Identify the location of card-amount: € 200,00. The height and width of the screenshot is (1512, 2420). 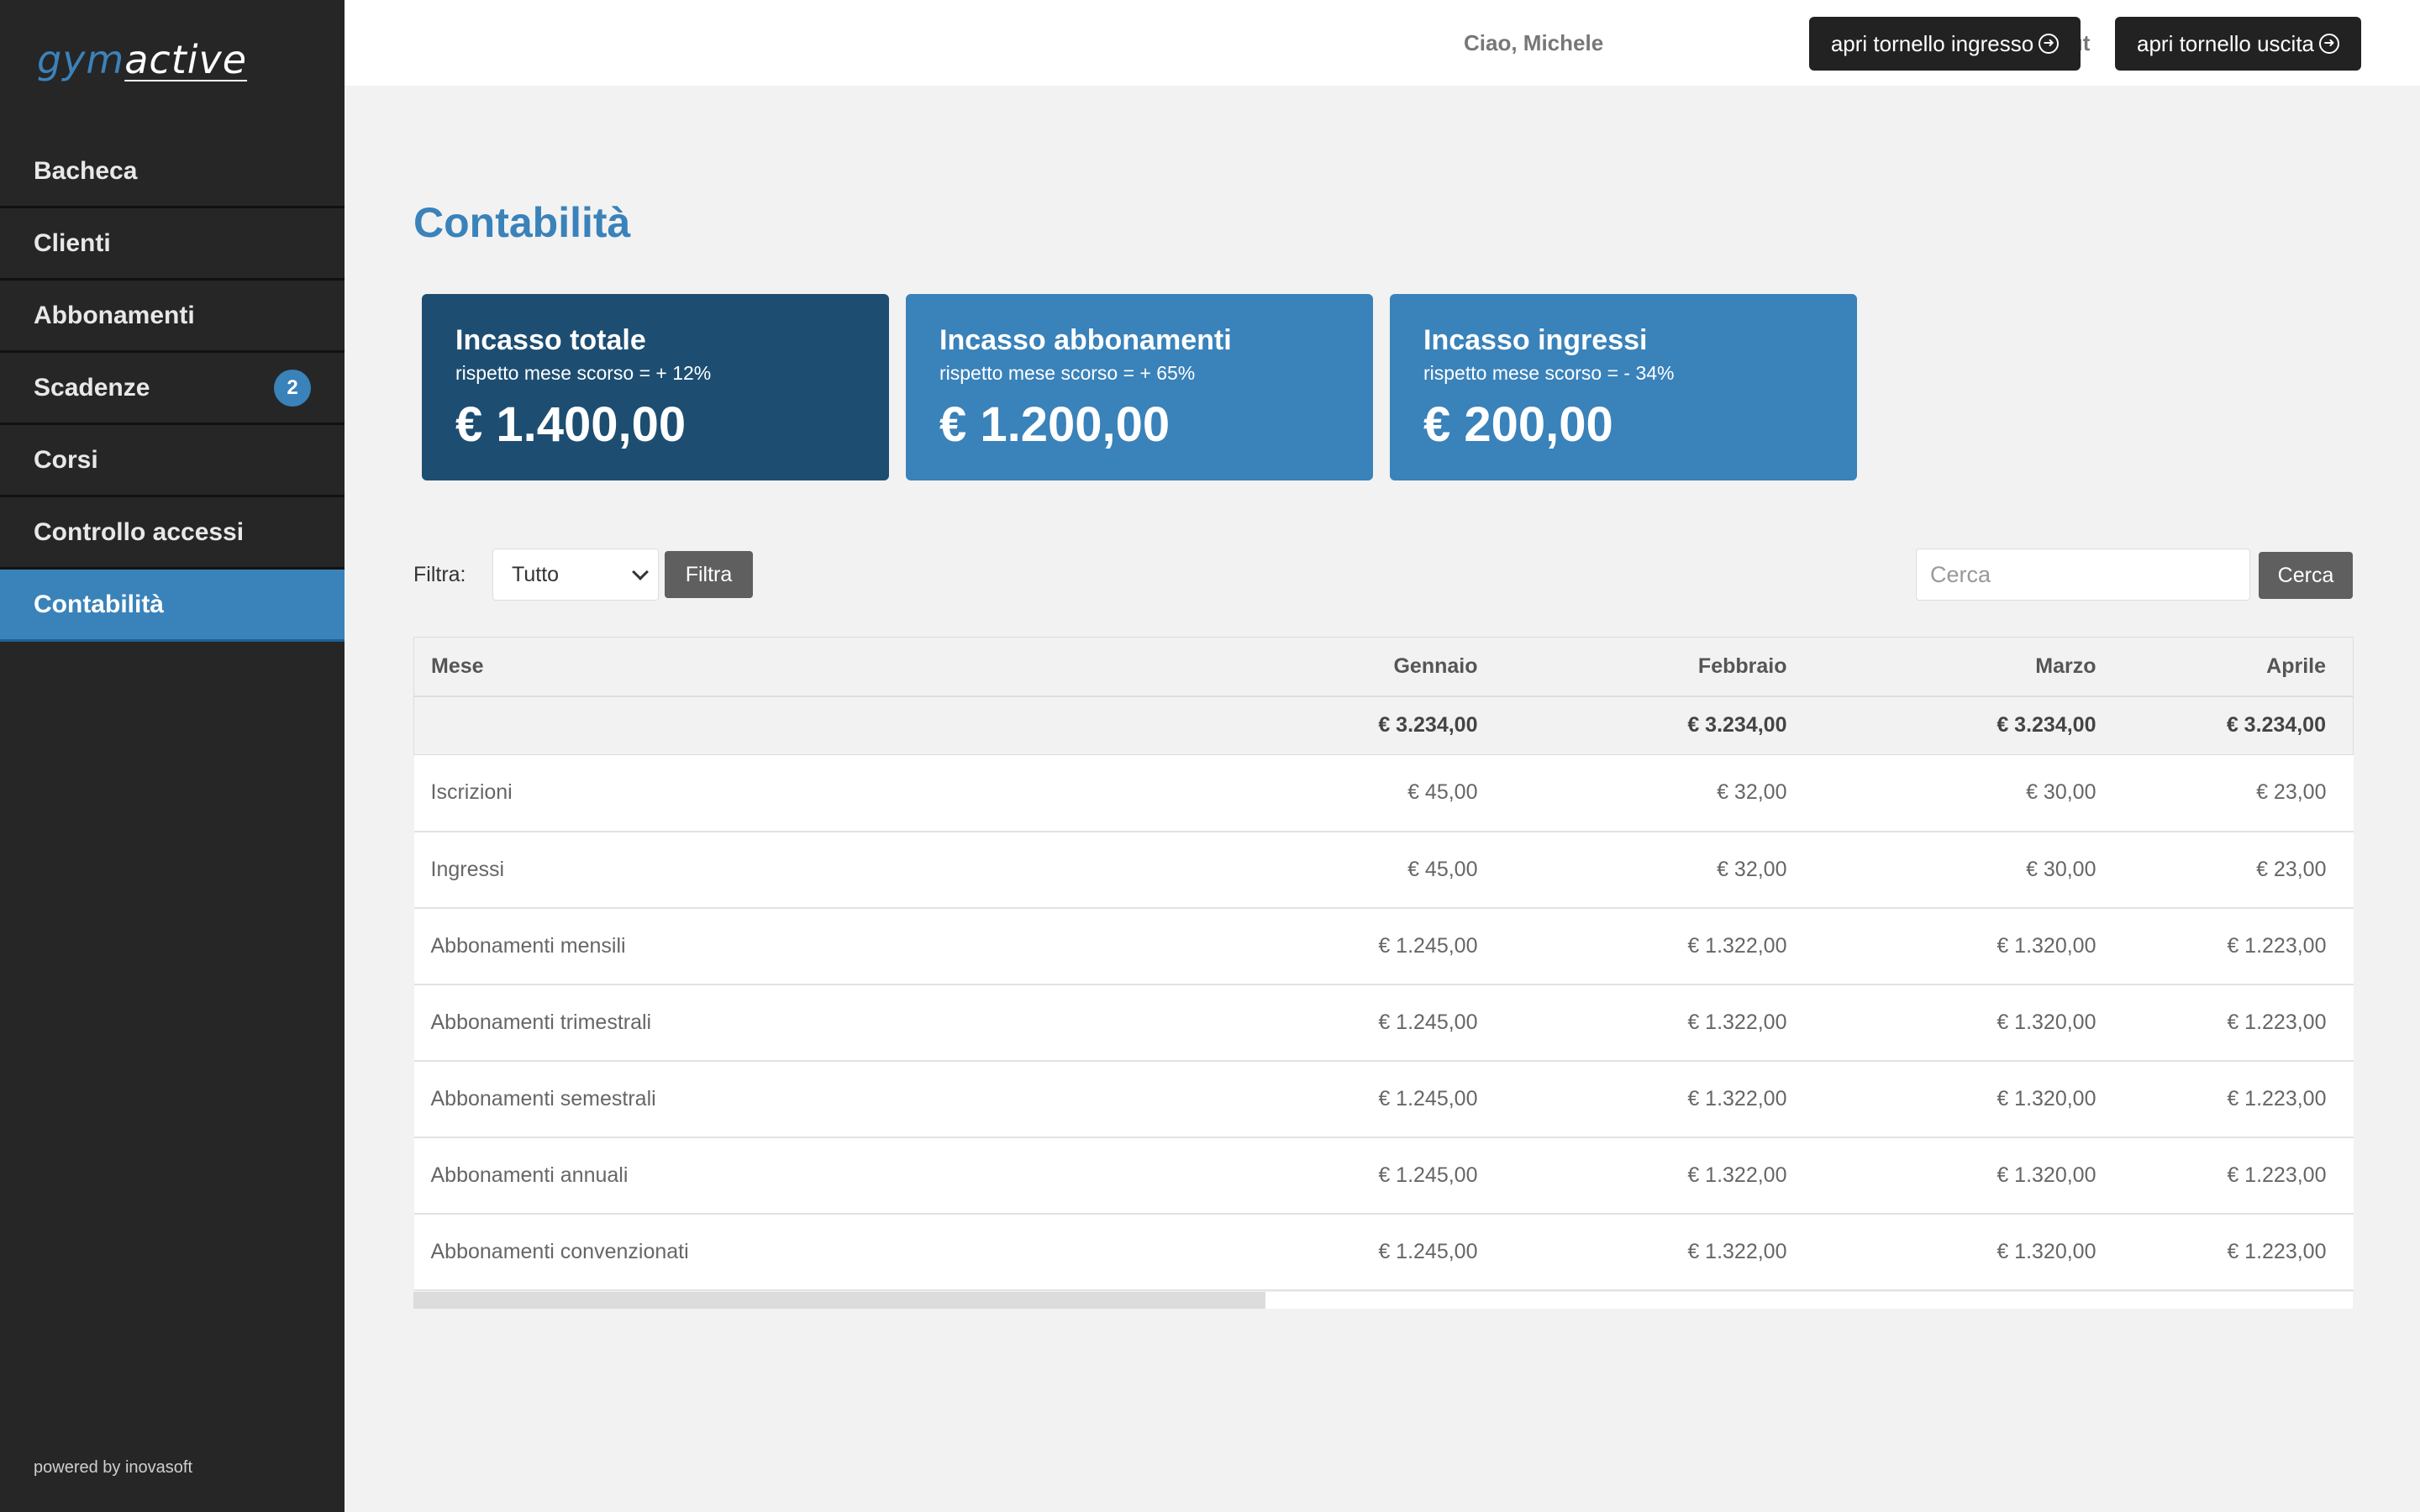
(1518, 424).